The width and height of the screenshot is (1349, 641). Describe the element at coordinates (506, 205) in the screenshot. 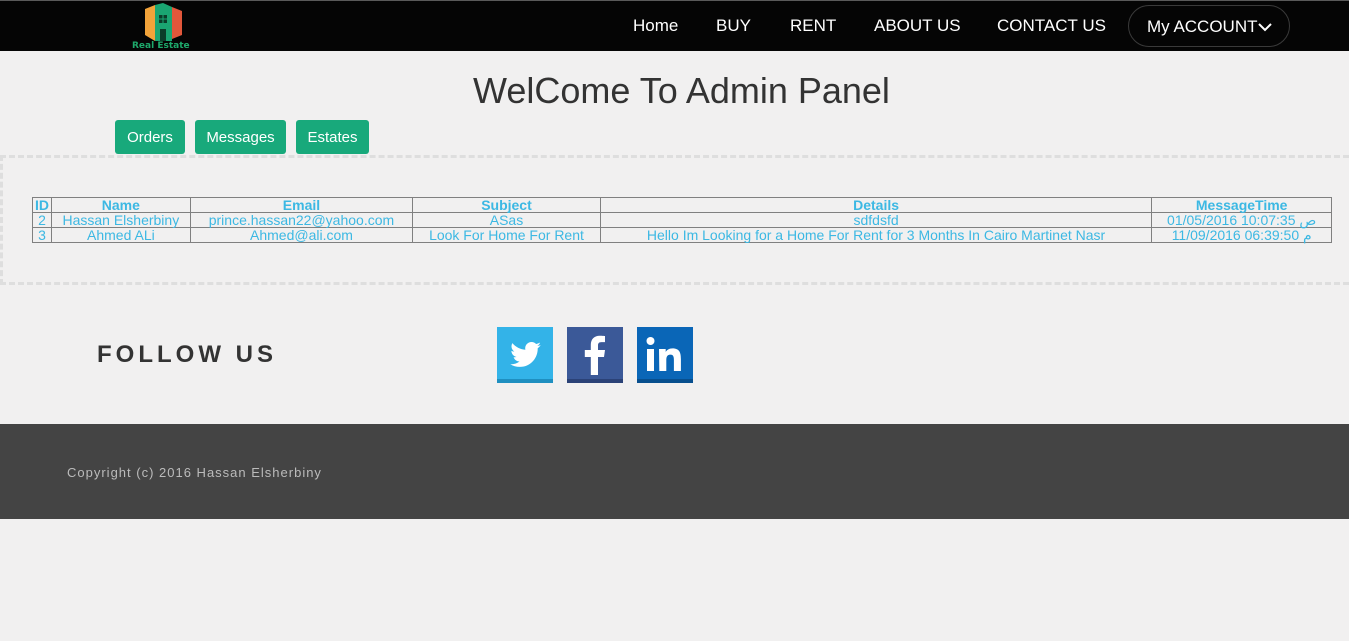

I see `column-header-subject: Subject` at that location.